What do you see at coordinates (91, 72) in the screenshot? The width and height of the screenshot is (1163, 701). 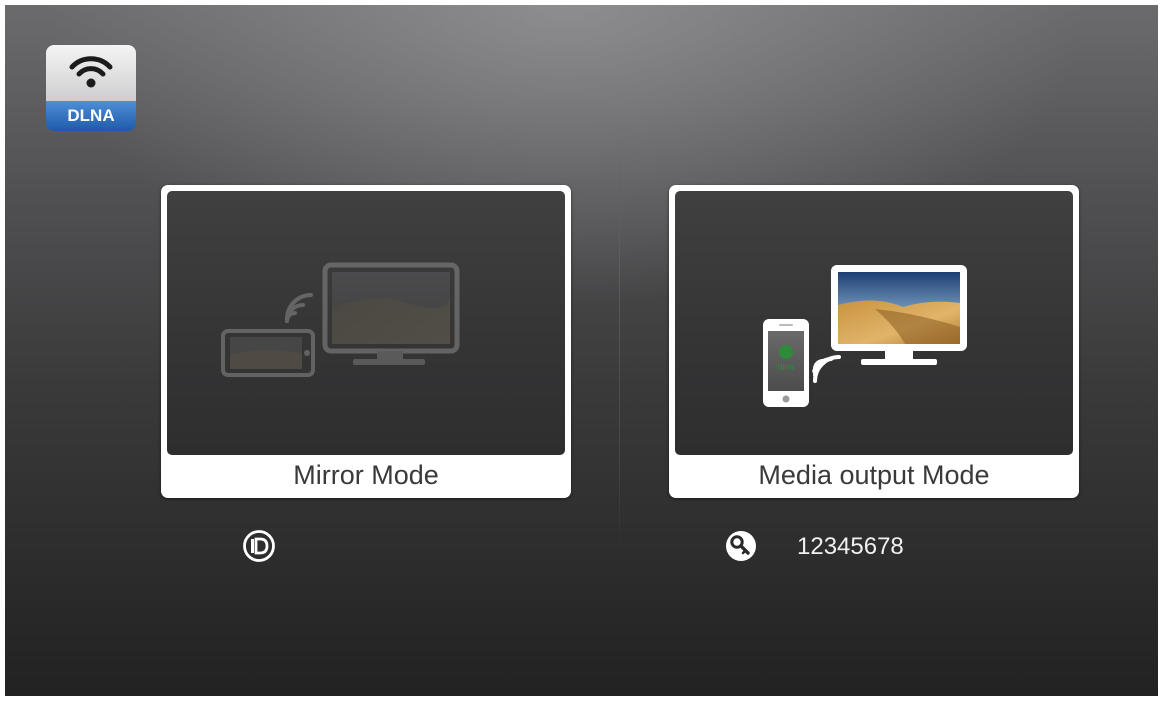 I see `wifi-icon` at bounding box center [91, 72].